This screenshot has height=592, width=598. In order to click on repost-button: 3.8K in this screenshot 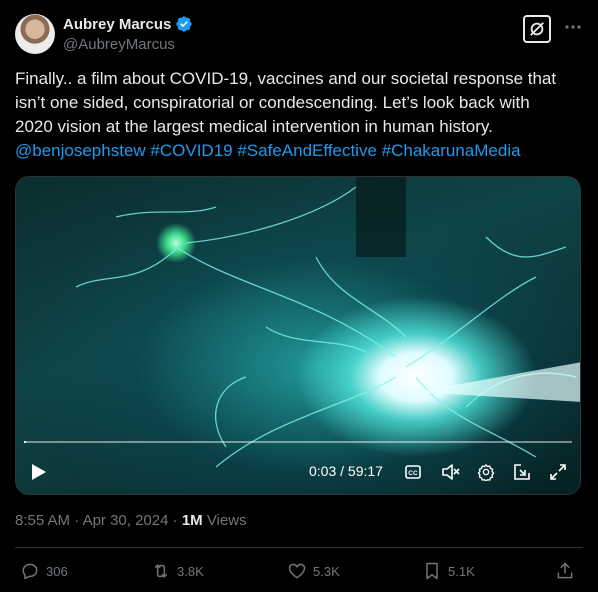, I will do `click(177, 571)`.